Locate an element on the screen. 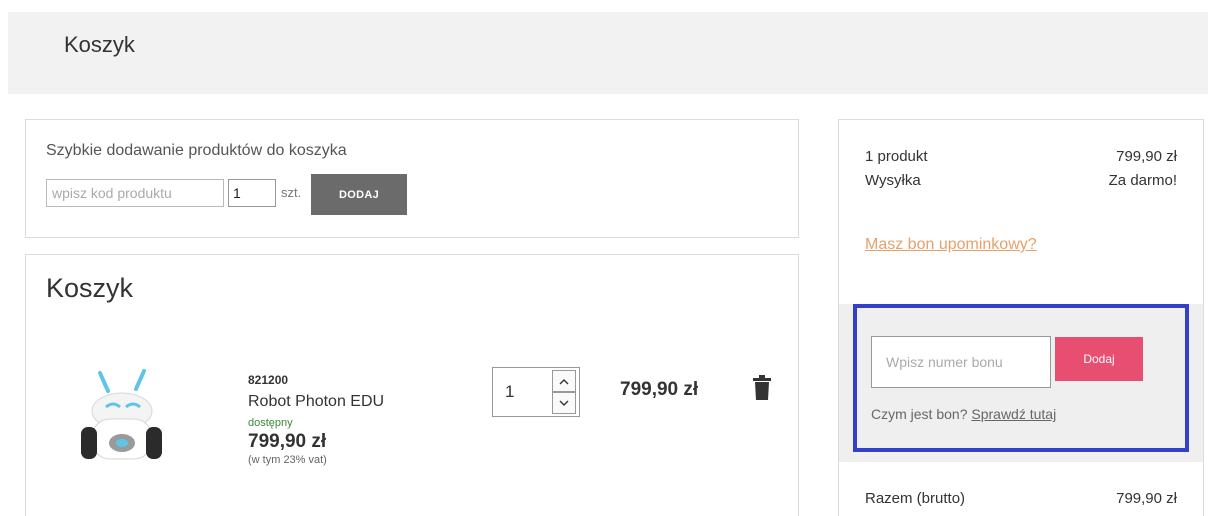  product-name-link: Robot Photon EDU is located at coordinates (316, 402).